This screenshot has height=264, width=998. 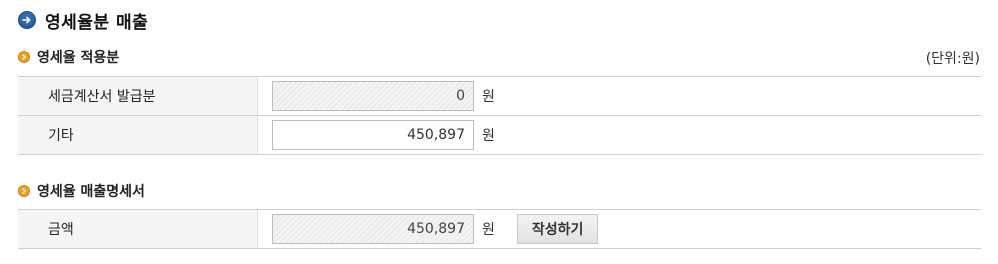 What do you see at coordinates (557, 229) in the screenshot?
I see `write-statement-button: 작성하기` at bounding box center [557, 229].